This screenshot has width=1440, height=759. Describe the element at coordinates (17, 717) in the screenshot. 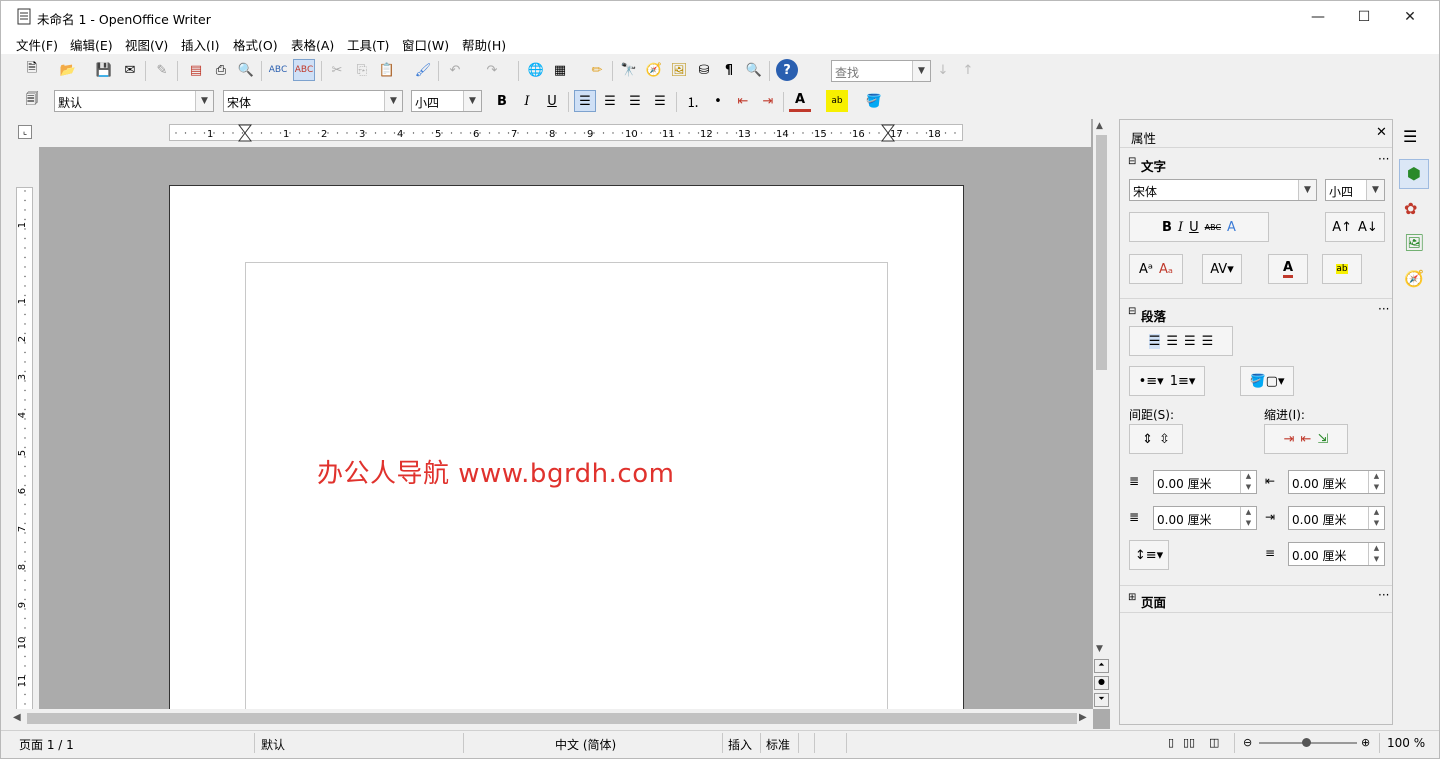

I see `scroll-left-icon: ◀` at that location.